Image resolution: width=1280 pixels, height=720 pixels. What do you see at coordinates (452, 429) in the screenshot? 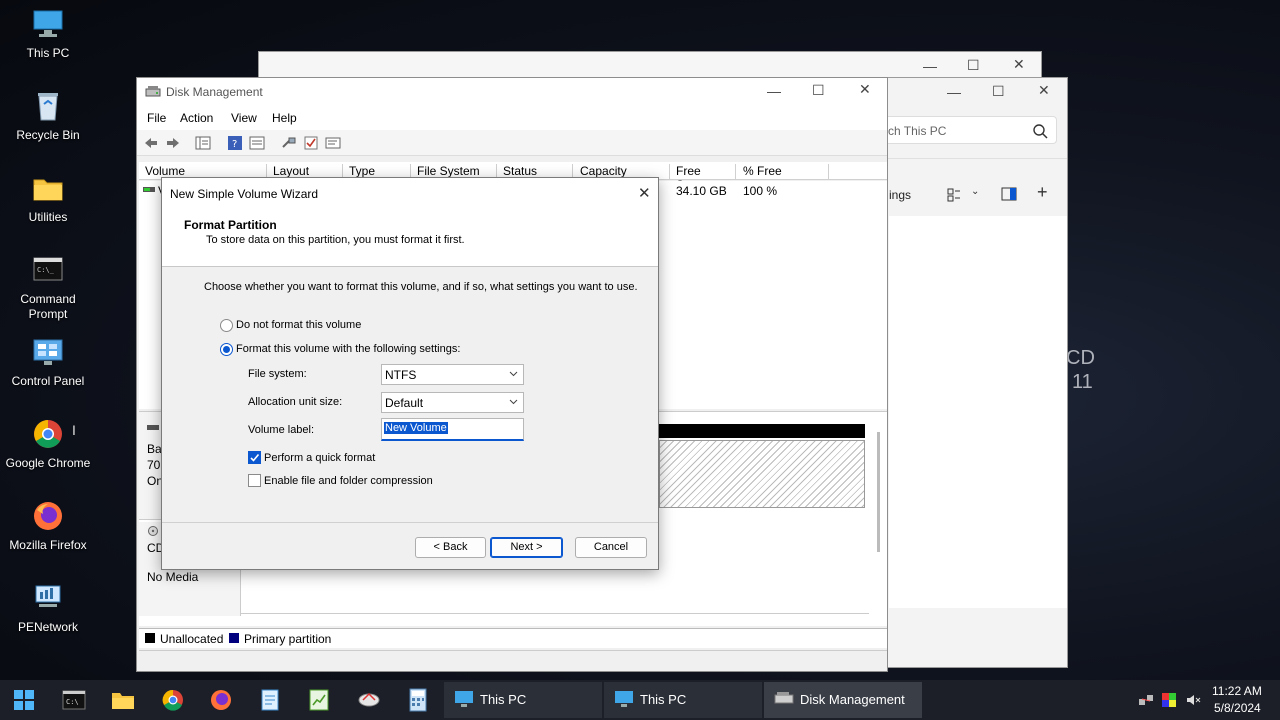
I see `volume-label-input: New Volume` at bounding box center [452, 429].